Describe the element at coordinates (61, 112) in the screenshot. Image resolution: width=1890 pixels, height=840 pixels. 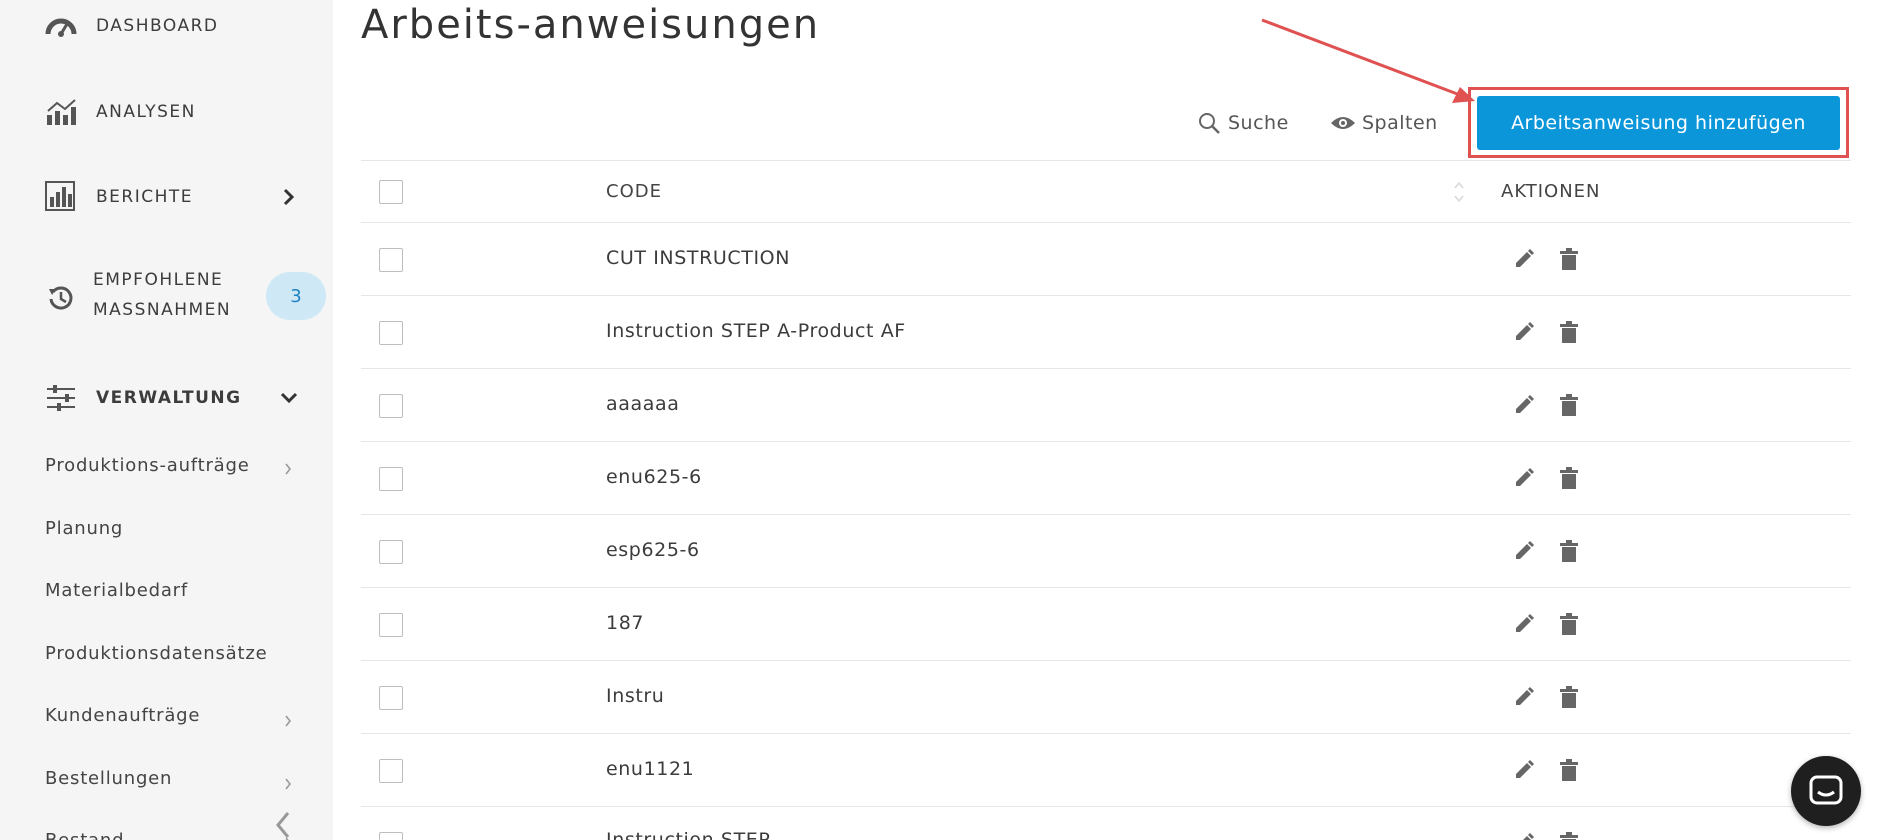
I see `analytics-icon` at that location.